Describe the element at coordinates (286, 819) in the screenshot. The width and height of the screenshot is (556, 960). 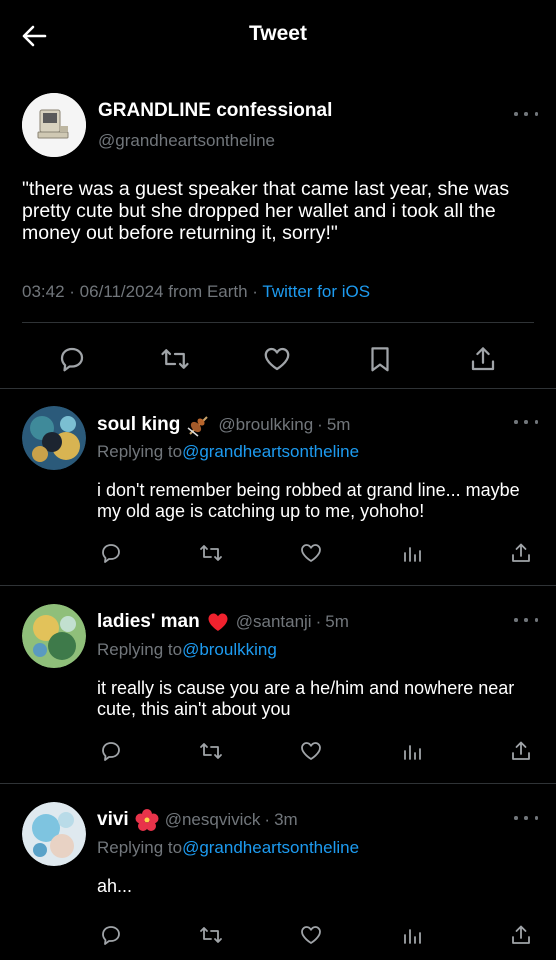
I see `reply-time: 3m` at that location.